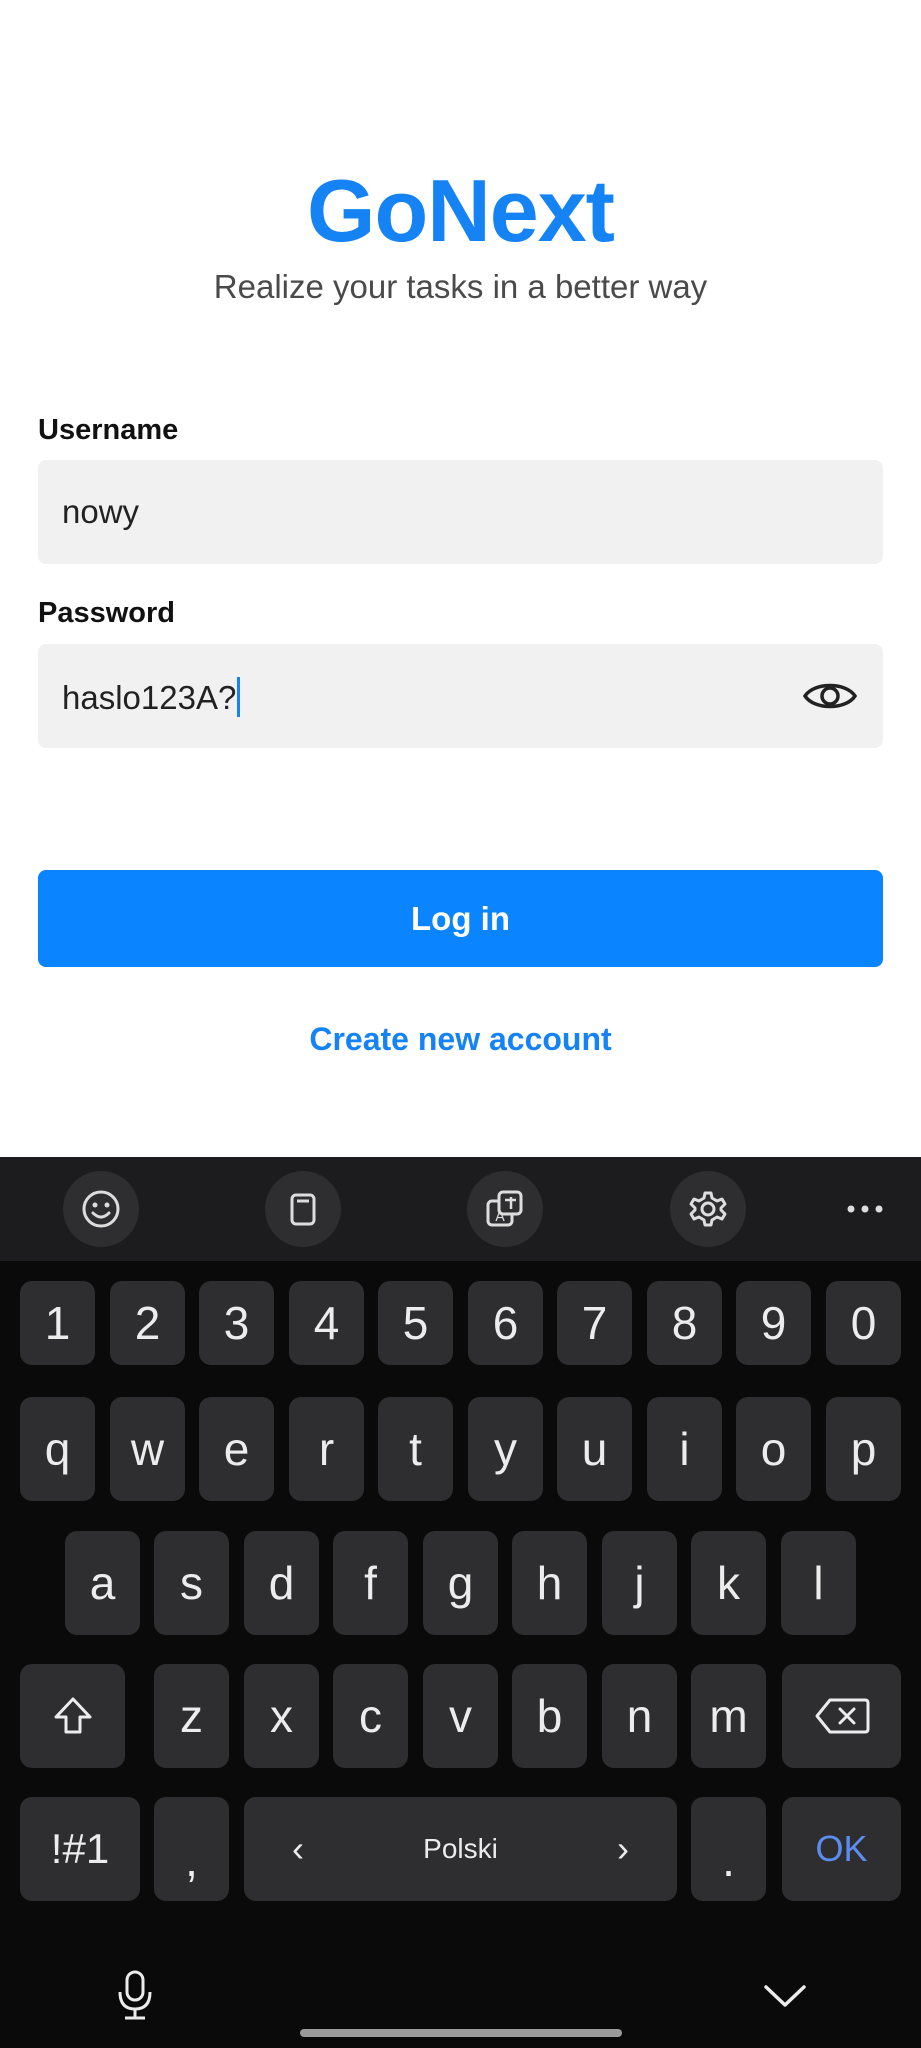 This screenshot has width=921, height=2048. What do you see at coordinates (639, 1583) in the screenshot?
I see `key-j: j` at bounding box center [639, 1583].